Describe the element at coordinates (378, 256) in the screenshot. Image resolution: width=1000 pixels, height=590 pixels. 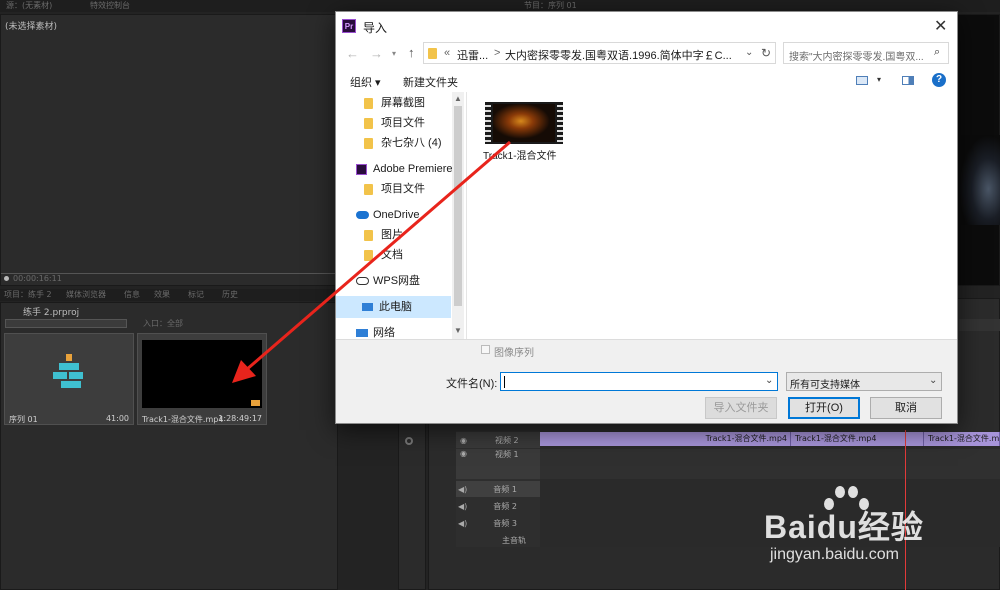
I see `arrow-shaft` at that location.